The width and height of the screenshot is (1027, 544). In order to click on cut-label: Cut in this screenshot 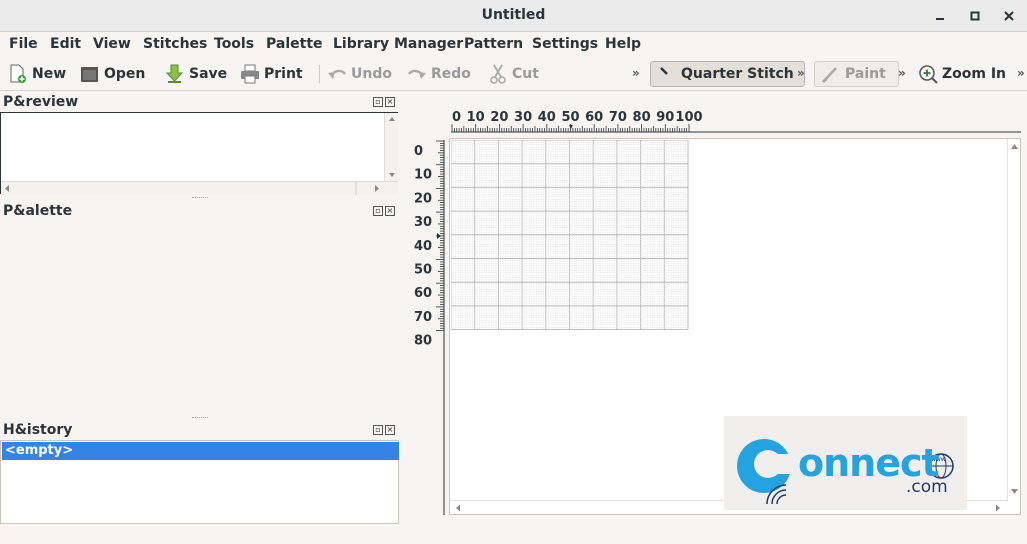, I will do `click(525, 74)`.